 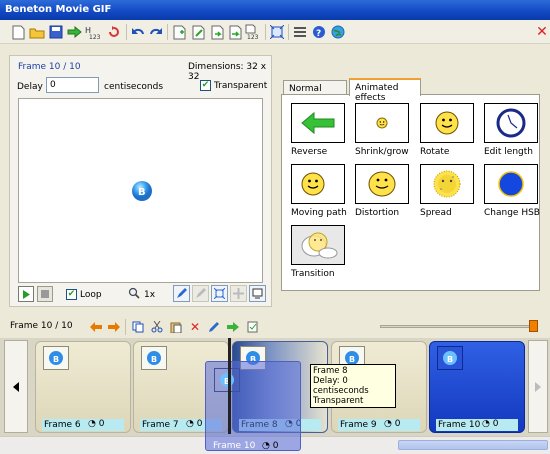 I want to click on fit-tool-icon, so click(x=219, y=293).